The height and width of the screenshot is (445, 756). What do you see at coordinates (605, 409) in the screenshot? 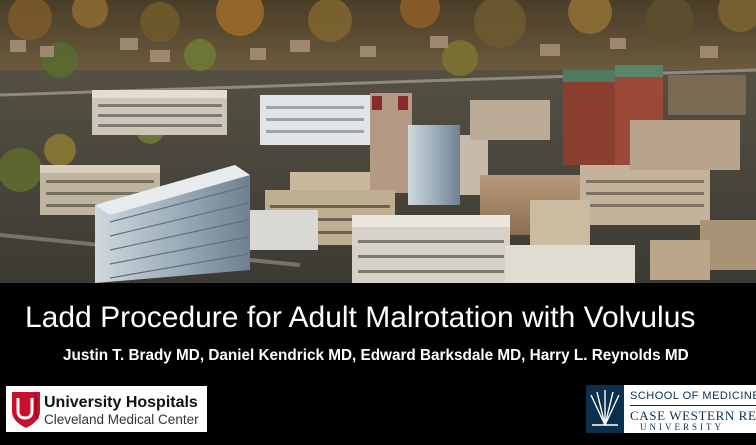
I see `cwru-seal-icon` at bounding box center [605, 409].